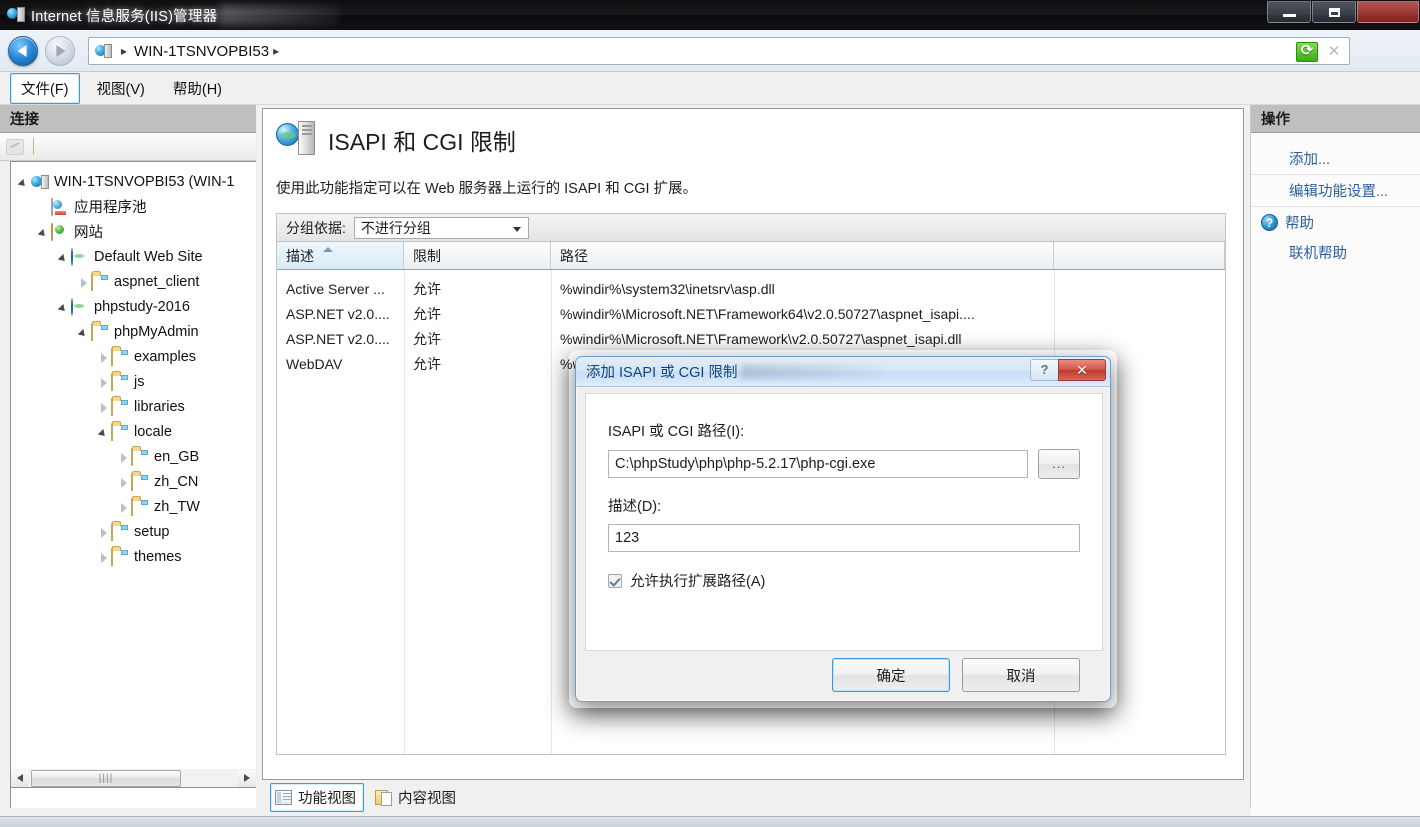  I want to click on tree-item-win-1tsnvopbi53-win-1: WIN-1TSNVOPBI53 (WIN-1, so click(133, 181).